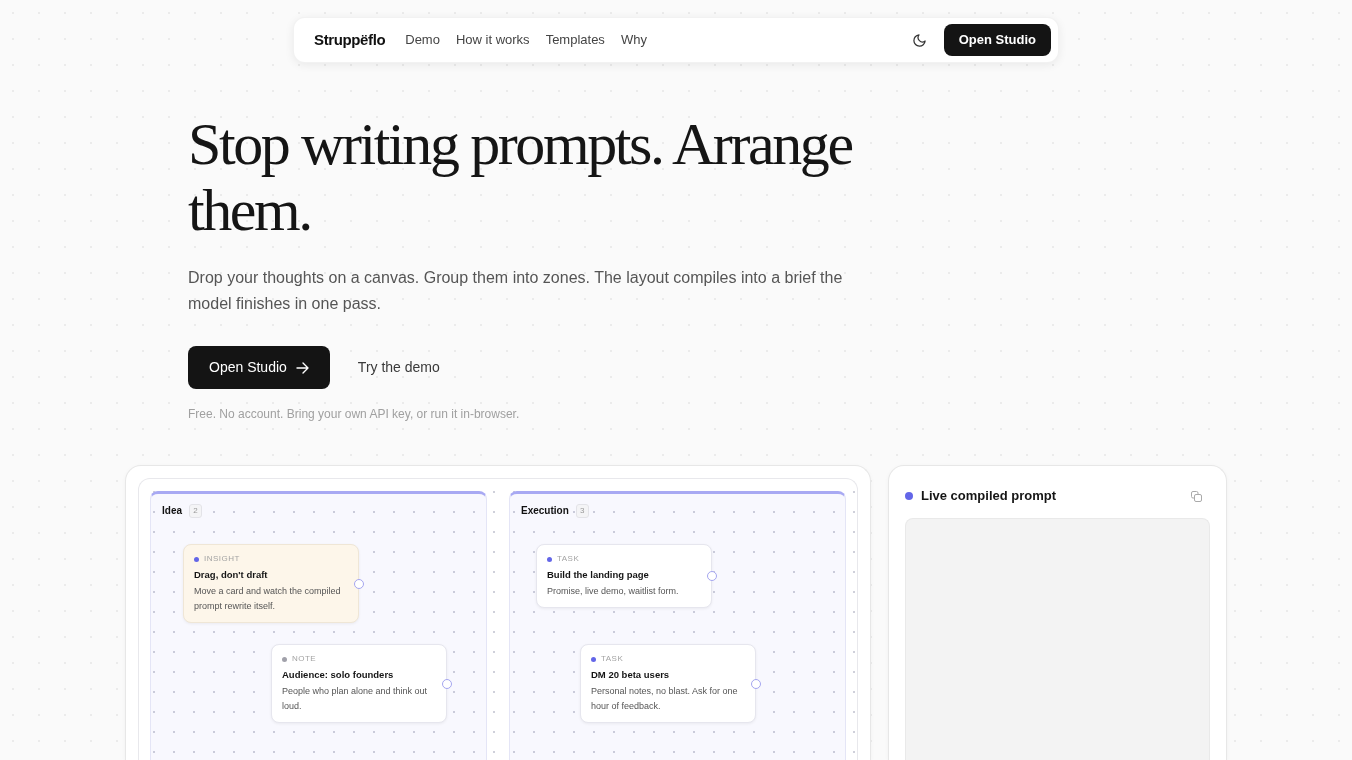  Describe the element at coordinates (520, 177) in the screenshot. I see `hero-heading: Stop writing prompts. Arrange them.` at that location.